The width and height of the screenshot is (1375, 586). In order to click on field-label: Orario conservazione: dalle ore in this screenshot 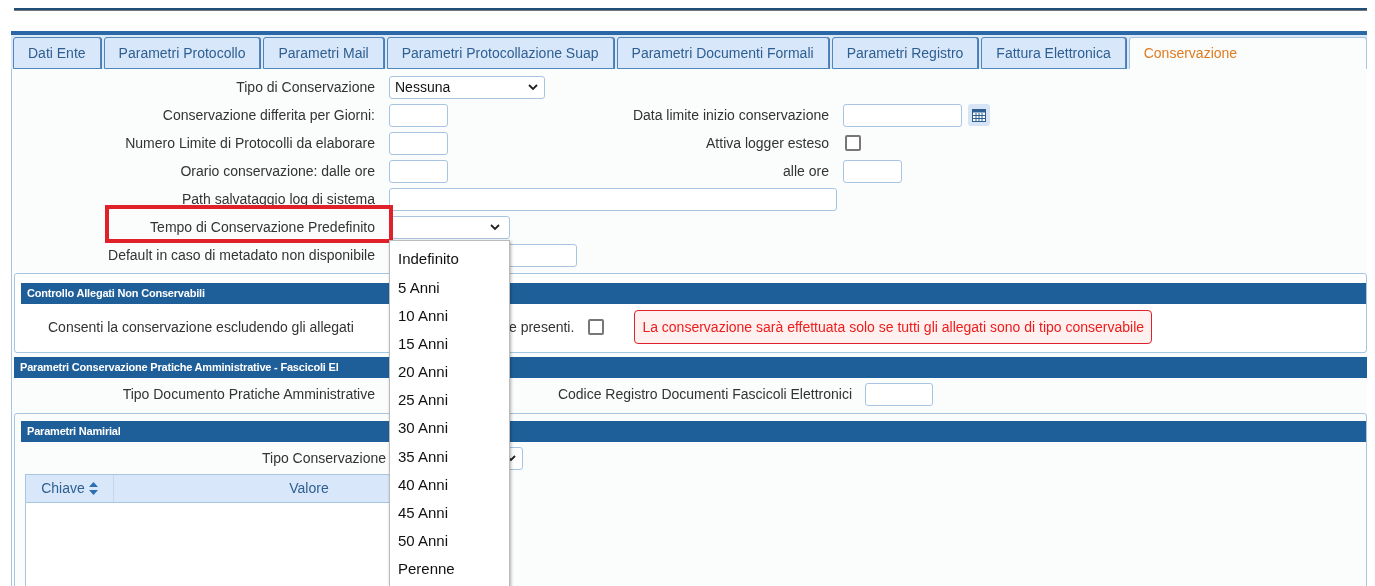, I will do `click(277, 171)`.